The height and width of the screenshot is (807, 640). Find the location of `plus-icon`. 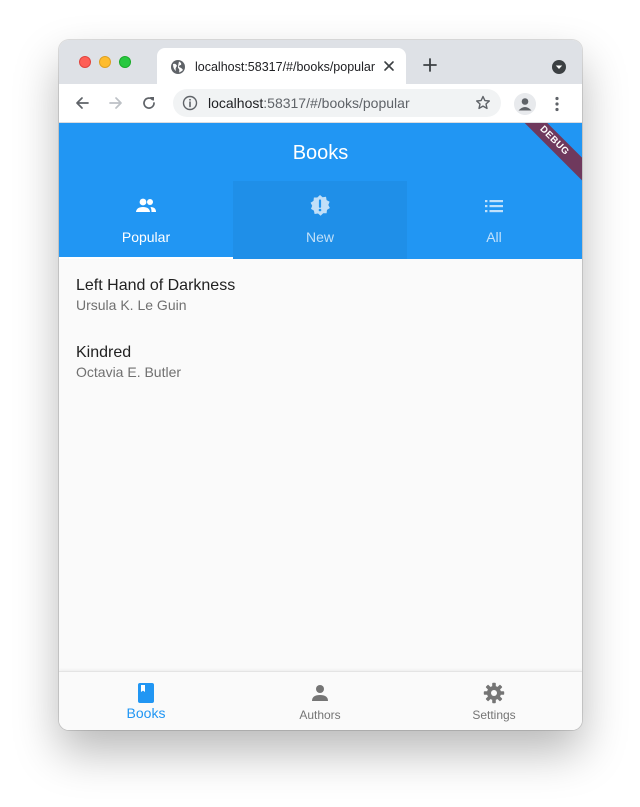

plus-icon is located at coordinates (430, 65).